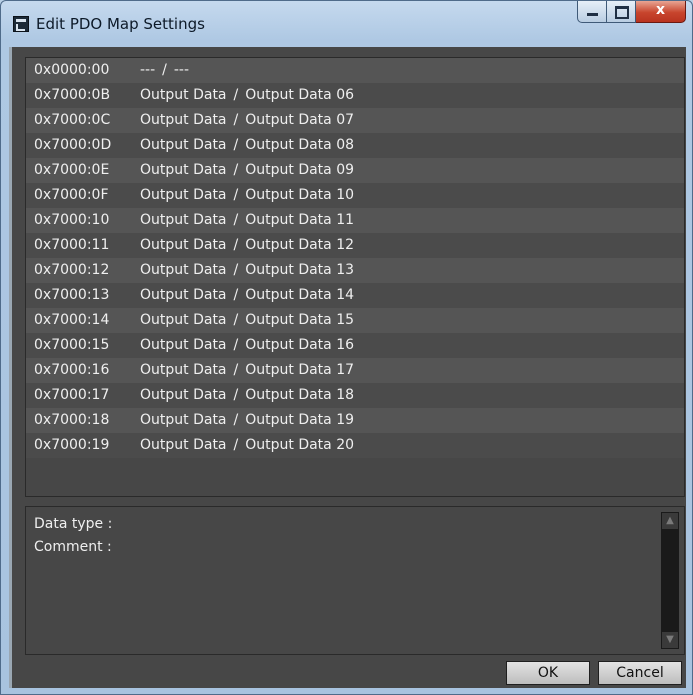 Image resolution: width=693 pixels, height=695 pixels. What do you see at coordinates (300, 145) in the screenshot?
I see `entry-name: Output Data 08` at bounding box center [300, 145].